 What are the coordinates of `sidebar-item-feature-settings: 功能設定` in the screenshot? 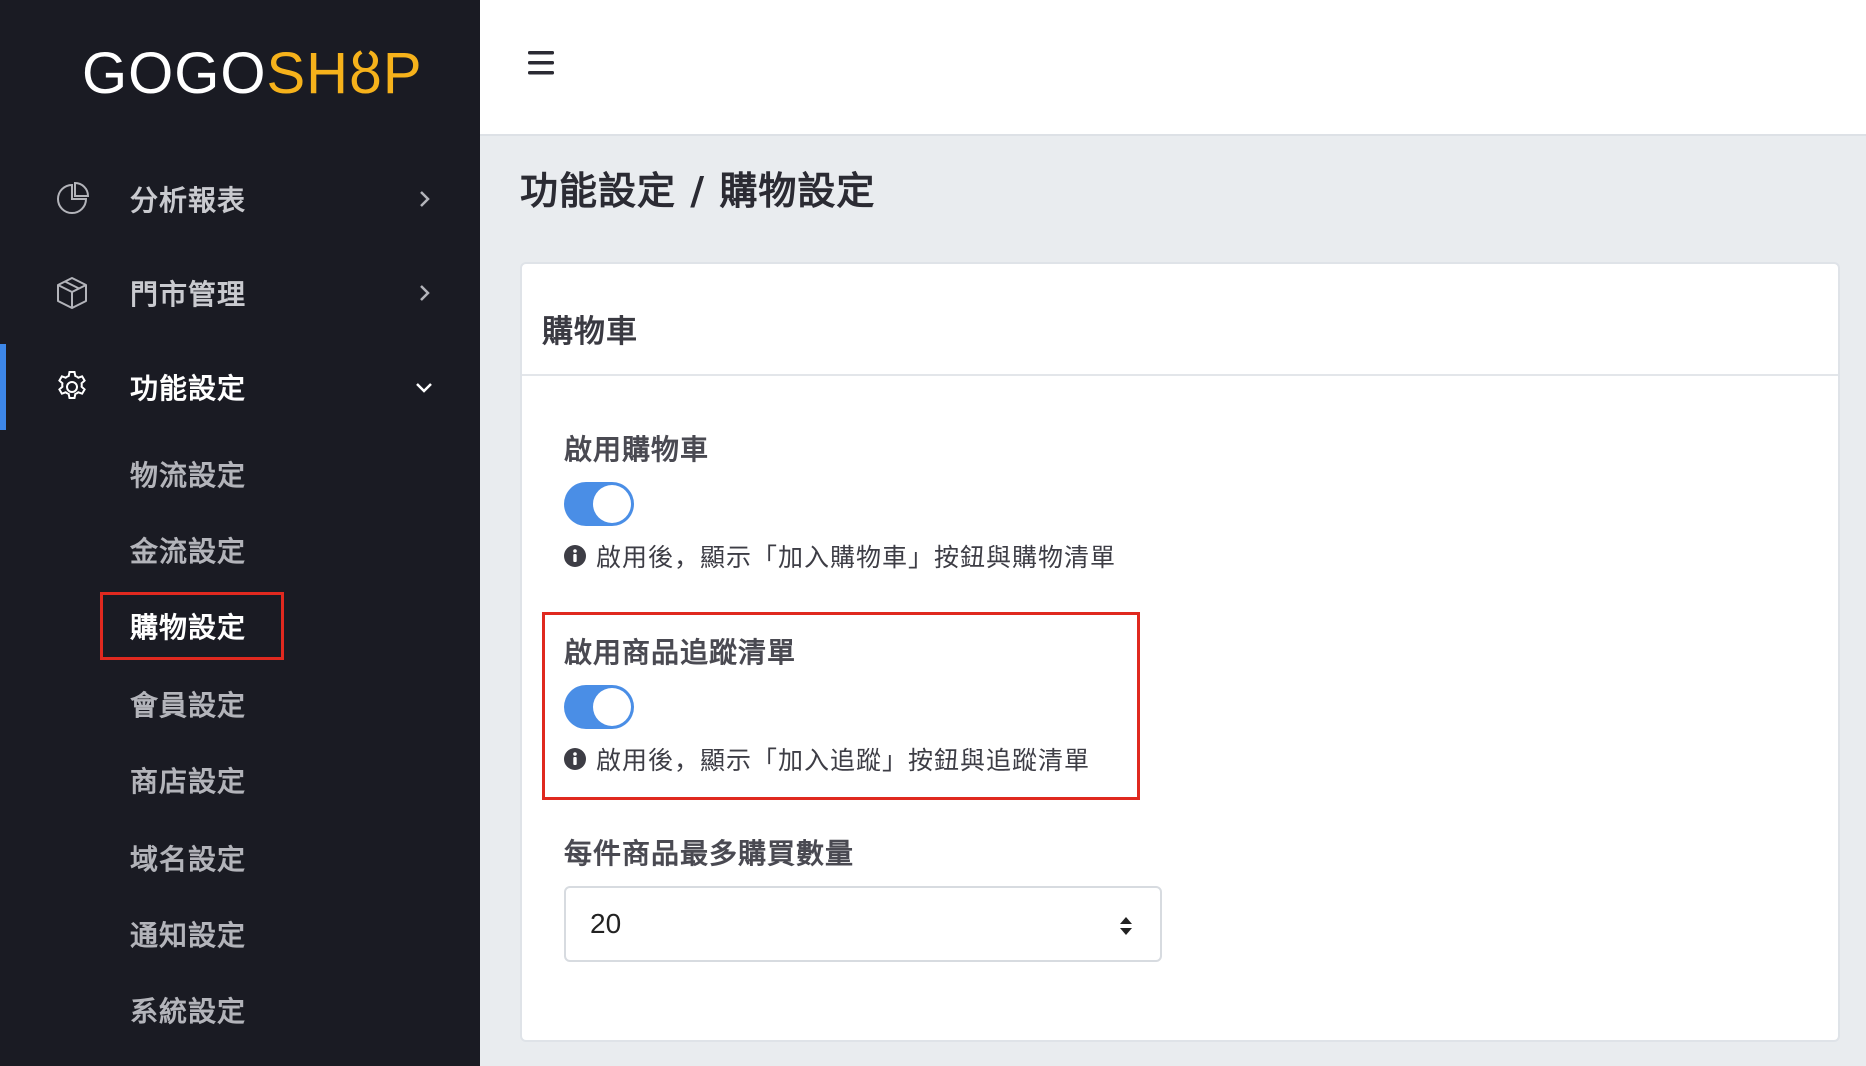 It's located at (240, 387).